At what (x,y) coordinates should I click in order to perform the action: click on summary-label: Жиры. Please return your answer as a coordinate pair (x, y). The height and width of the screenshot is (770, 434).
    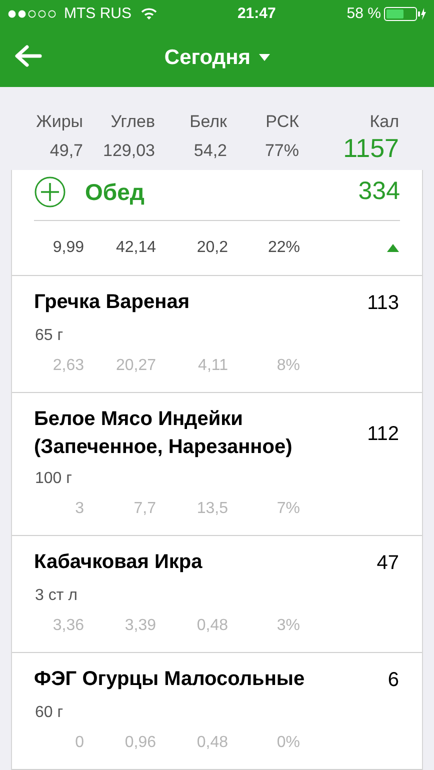
    Looking at the image, I should click on (59, 122).